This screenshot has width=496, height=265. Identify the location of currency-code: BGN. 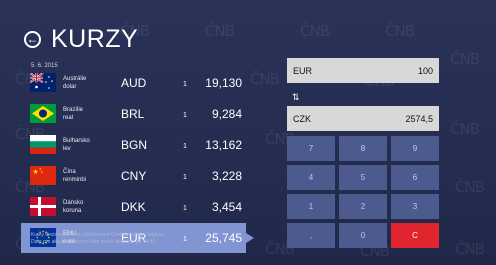
(134, 145).